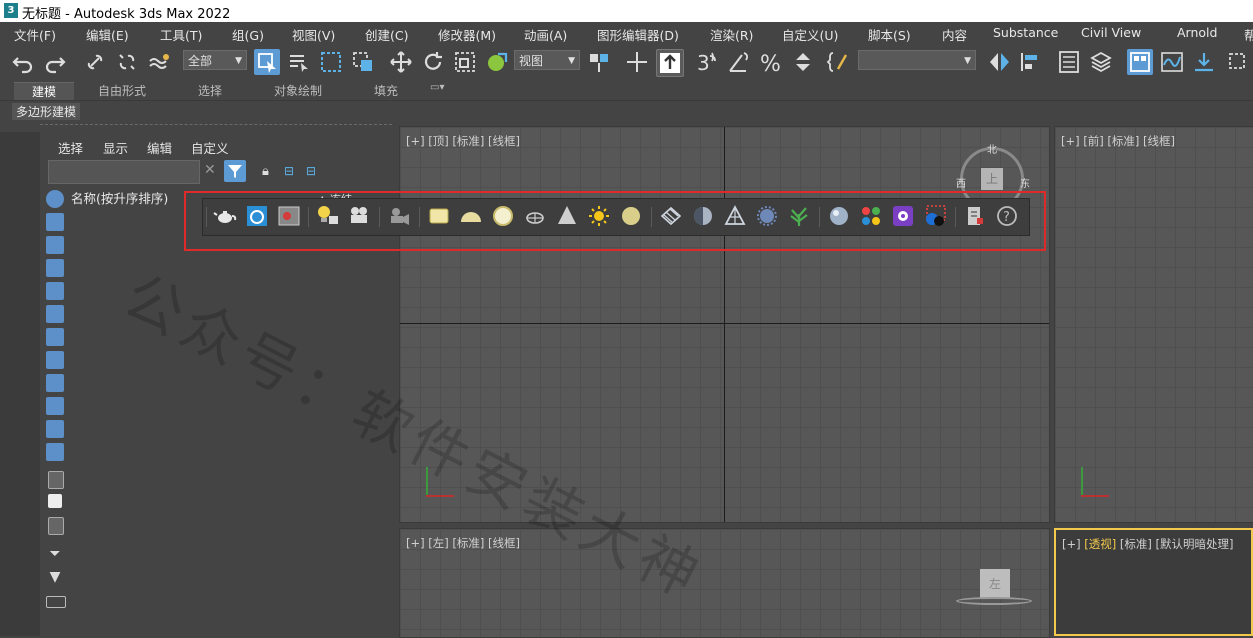 The height and width of the screenshot is (638, 1253). I want to click on viewport-perspective: [+] [透视] [标准] [默认明暗处理], so click(1153, 582).